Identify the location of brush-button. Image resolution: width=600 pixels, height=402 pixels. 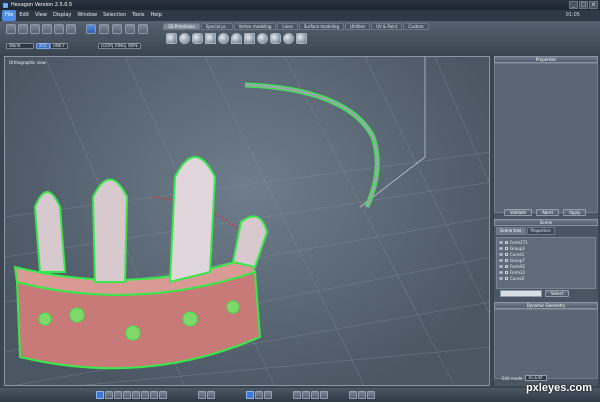
(23, 29).